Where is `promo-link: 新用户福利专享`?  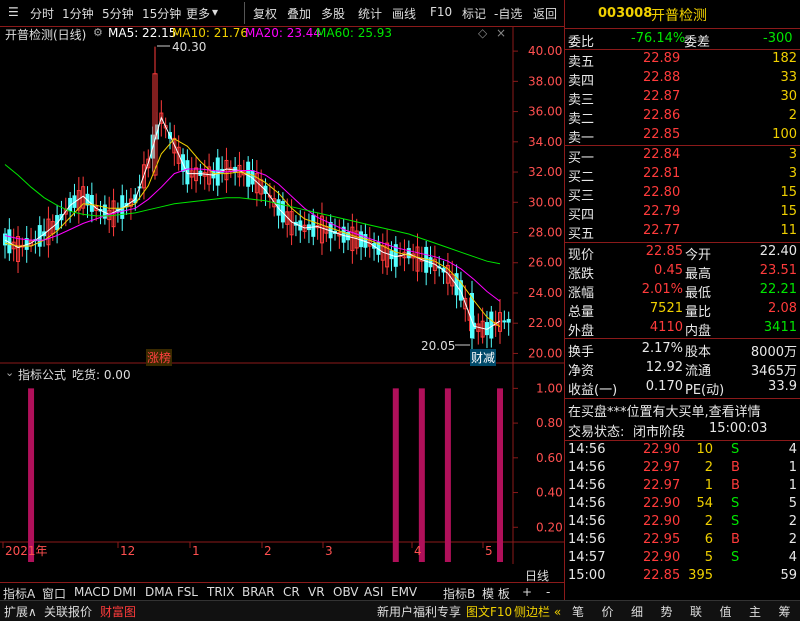 promo-link: 新用户福利专享 is located at coordinates (419, 611).